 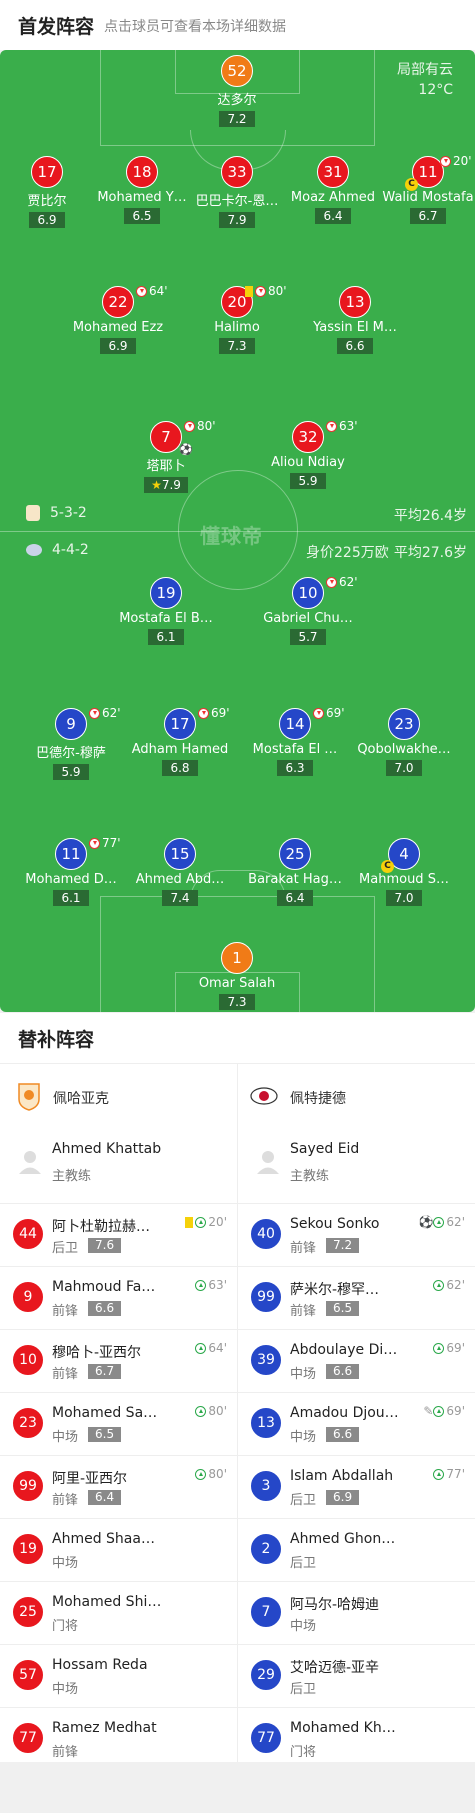 I want to click on sub-row-home: 19 Ahmed Shaa… 中场, so click(x=118, y=1549).